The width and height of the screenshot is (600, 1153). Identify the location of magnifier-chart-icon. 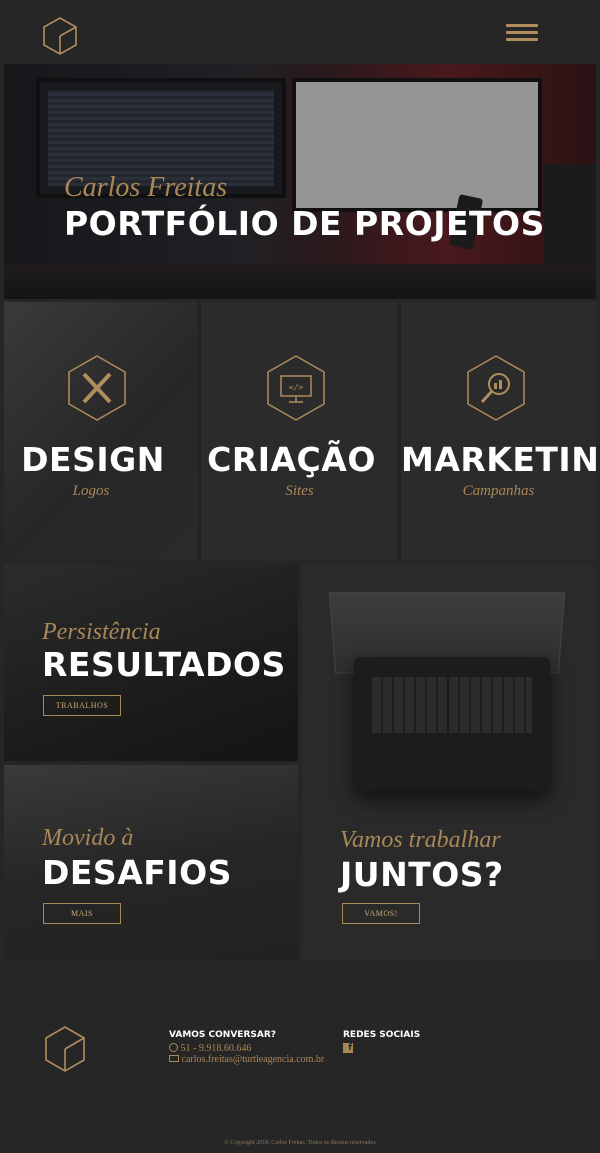
(496, 388).